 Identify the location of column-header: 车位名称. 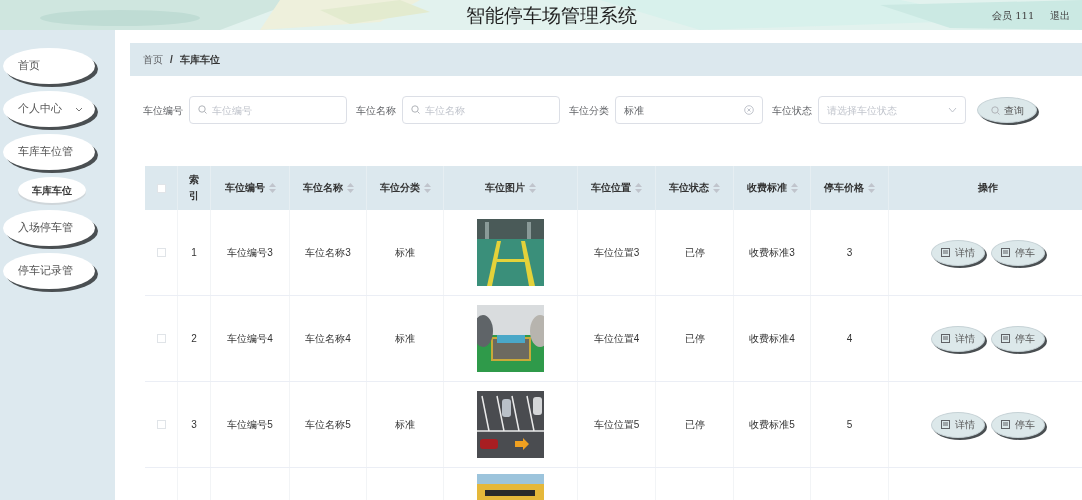
(322, 188).